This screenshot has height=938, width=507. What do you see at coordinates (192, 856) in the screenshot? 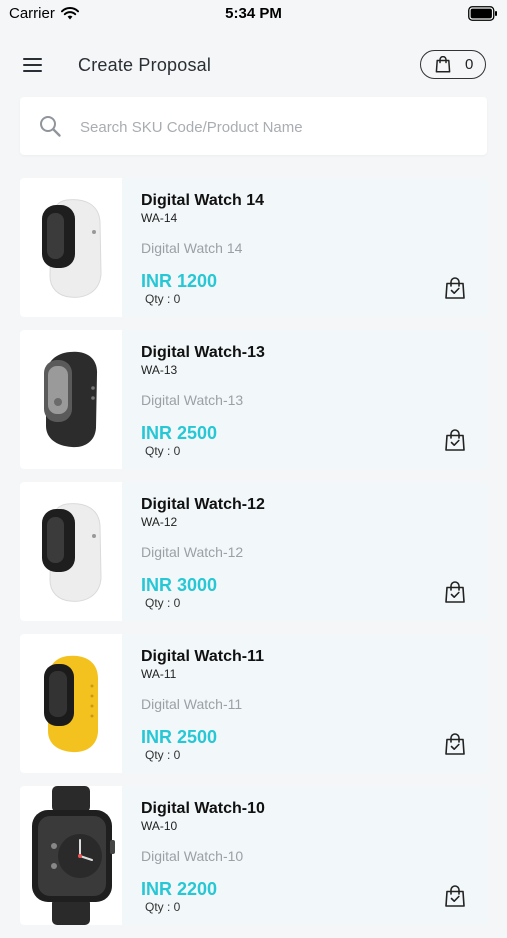
I see `product-description: Digital Watch-10` at bounding box center [192, 856].